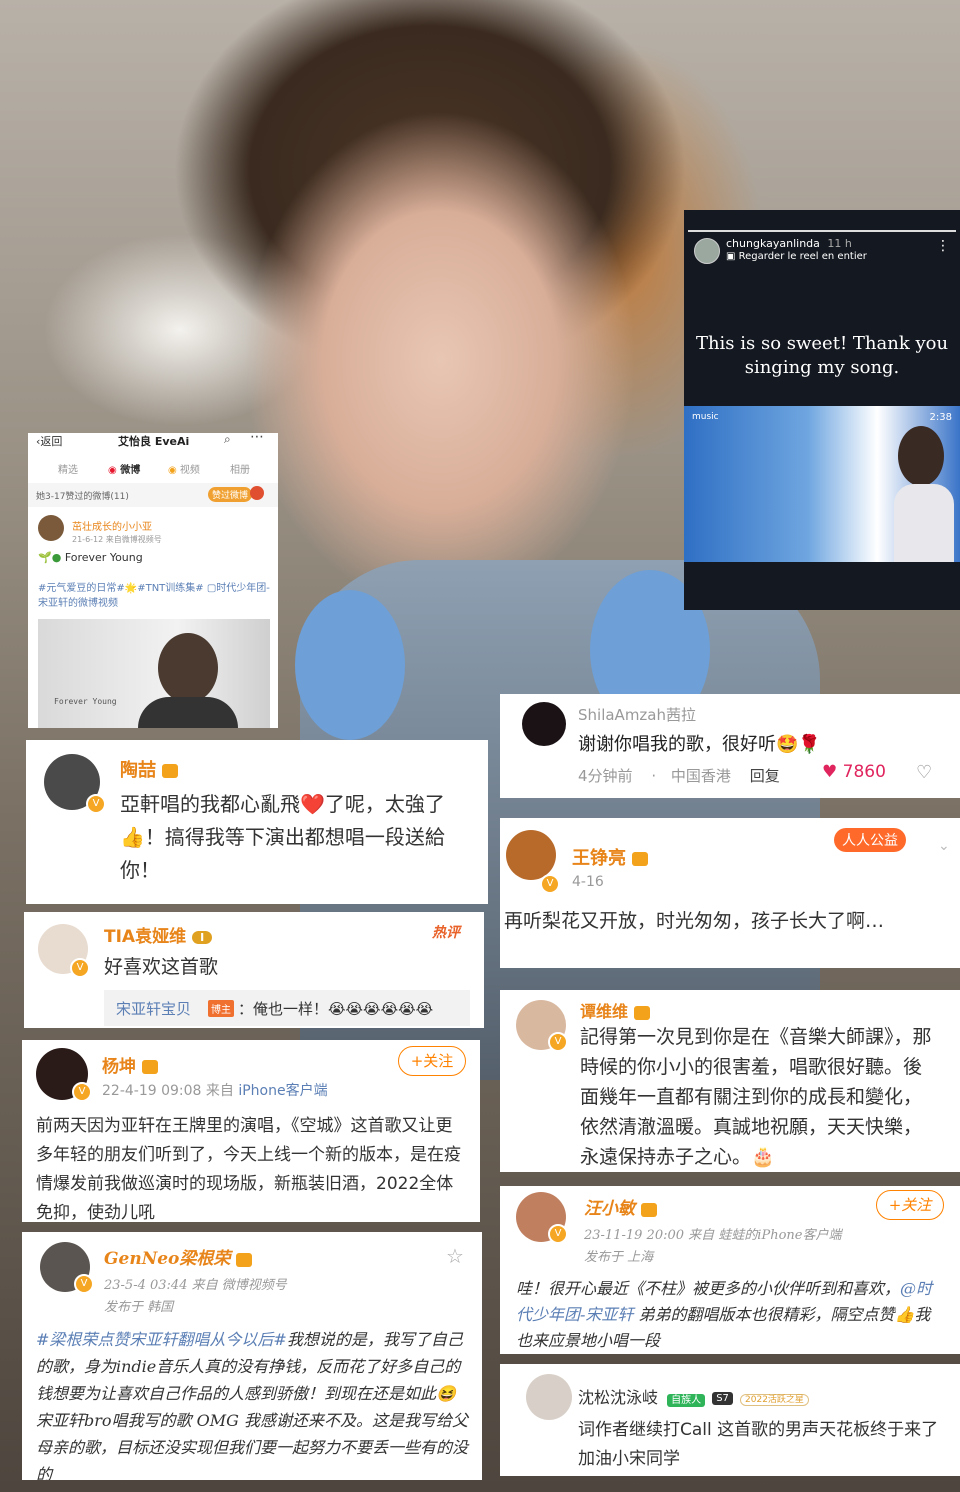  What do you see at coordinates (51, 528) in the screenshot?
I see `poster-avatar` at bounding box center [51, 528].